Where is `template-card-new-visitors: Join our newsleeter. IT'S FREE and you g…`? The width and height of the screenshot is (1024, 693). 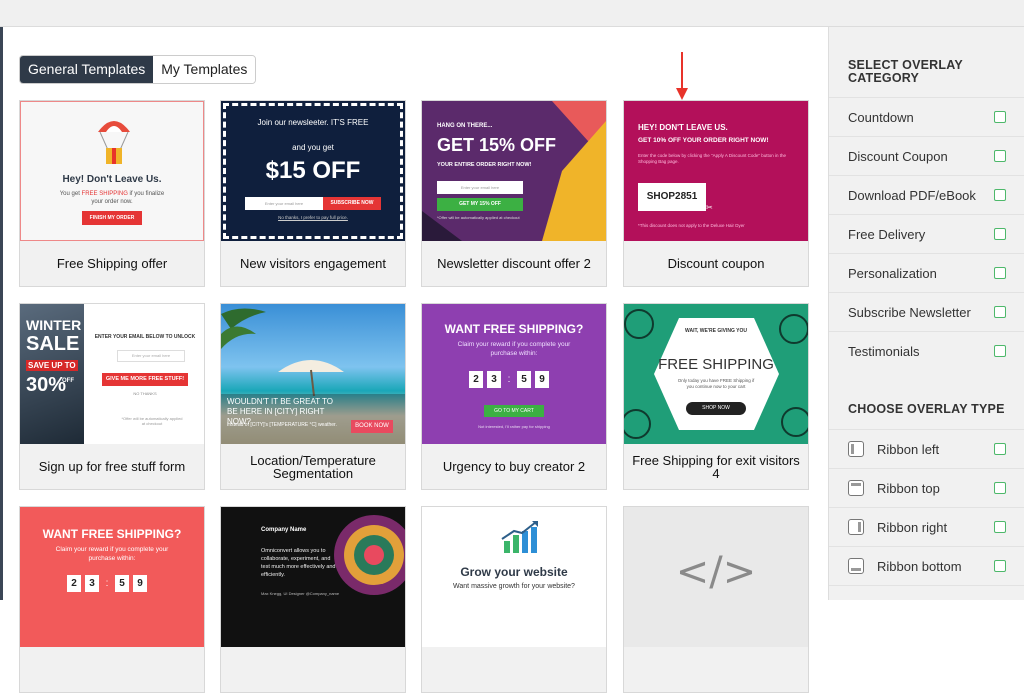 template-card-new-visitors: Join our newsleeter. IT'S FREE and you g… is located at coordinates (313, 193).